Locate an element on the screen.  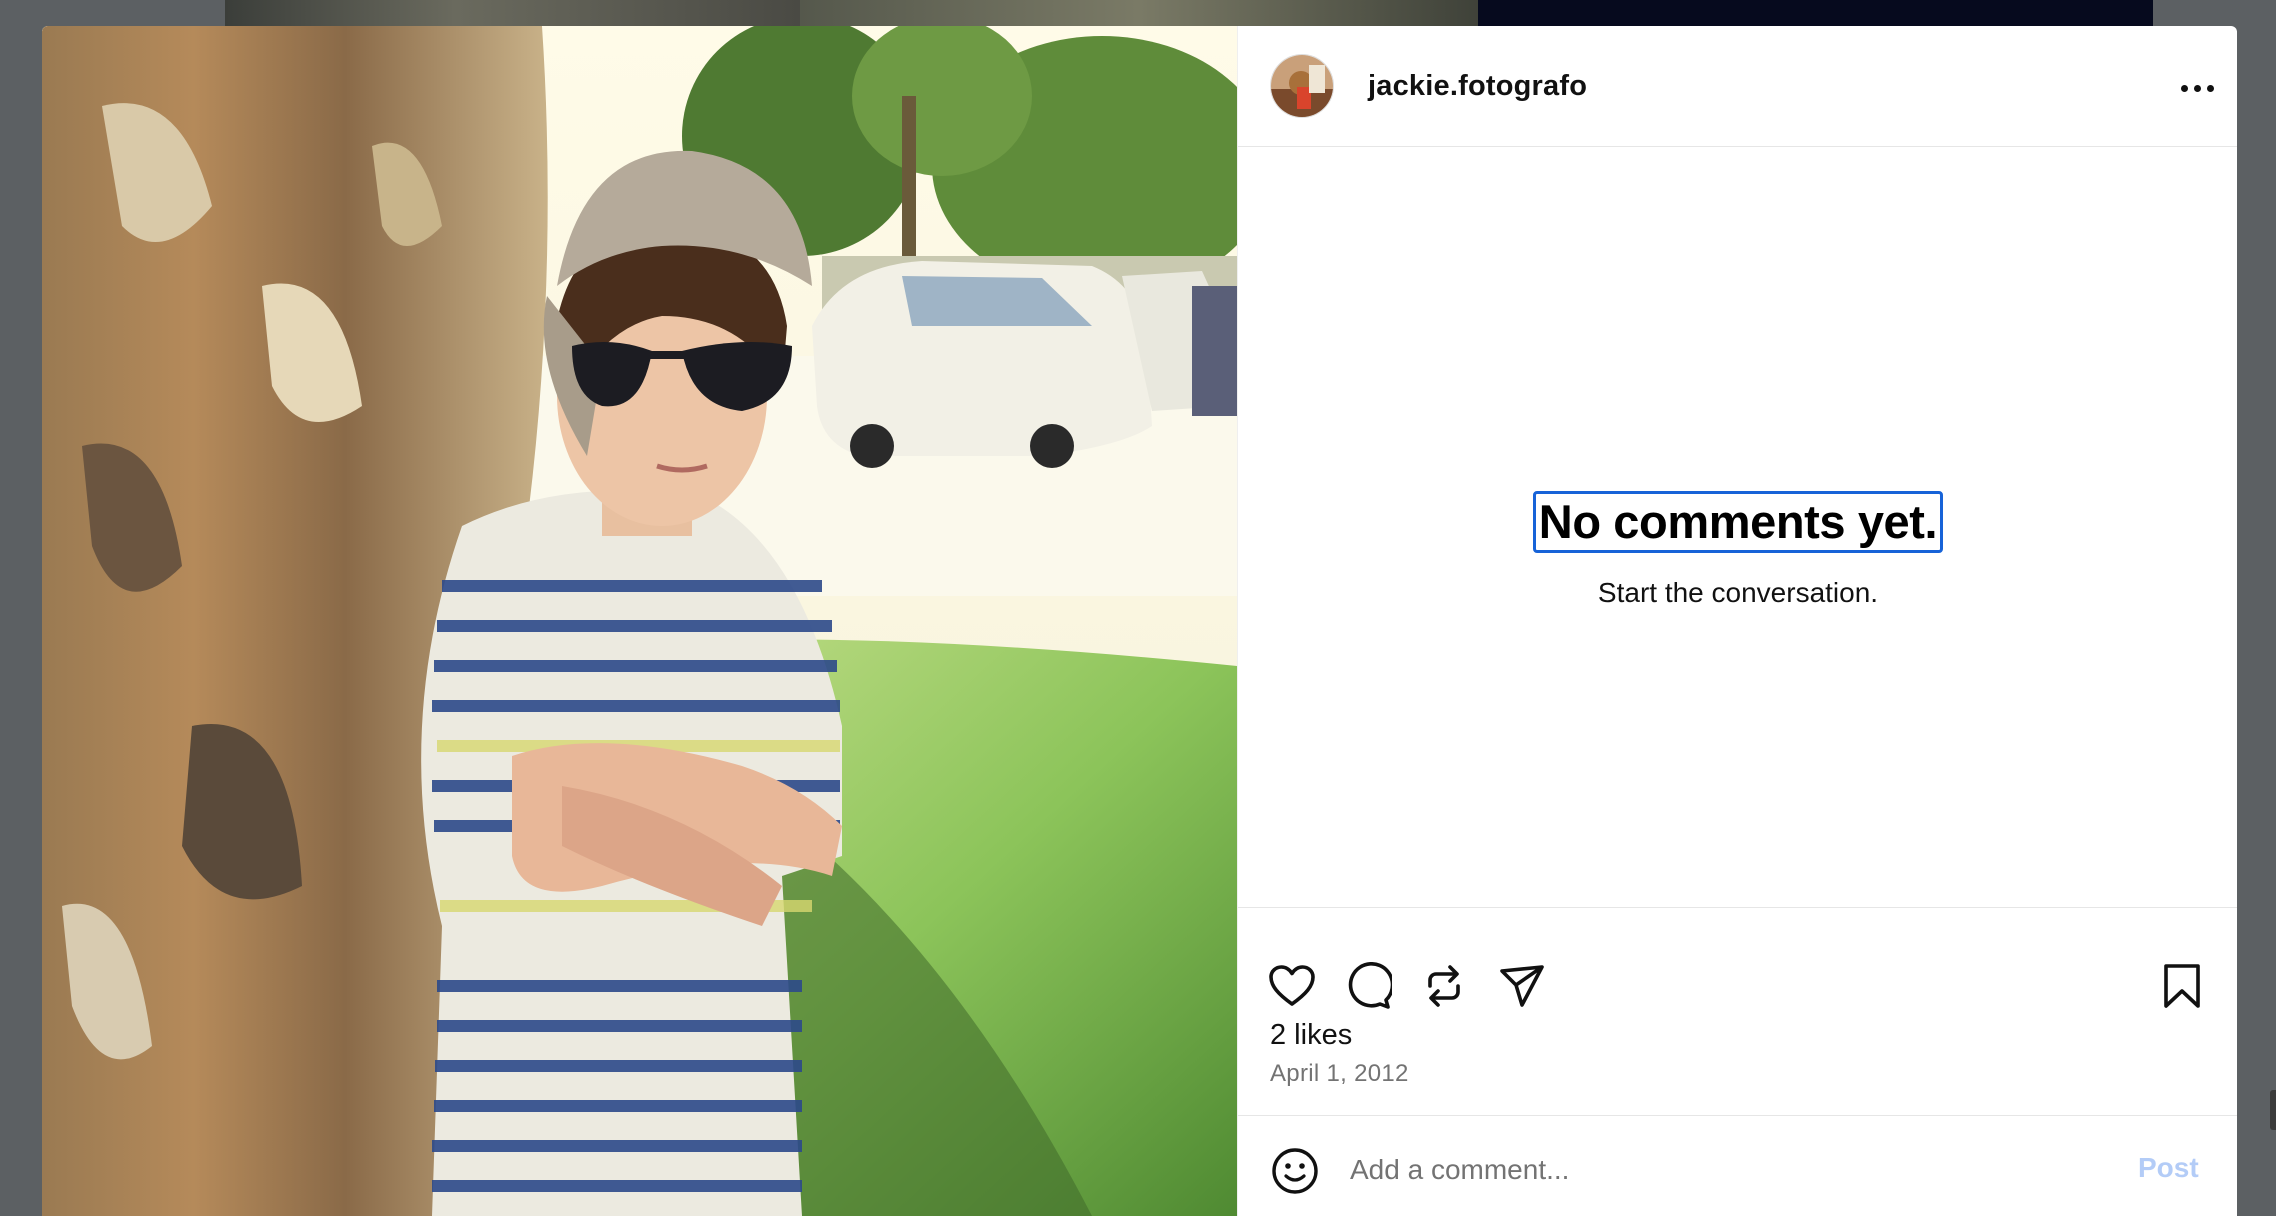
comment-icon is located at coordinates (1370, 985).